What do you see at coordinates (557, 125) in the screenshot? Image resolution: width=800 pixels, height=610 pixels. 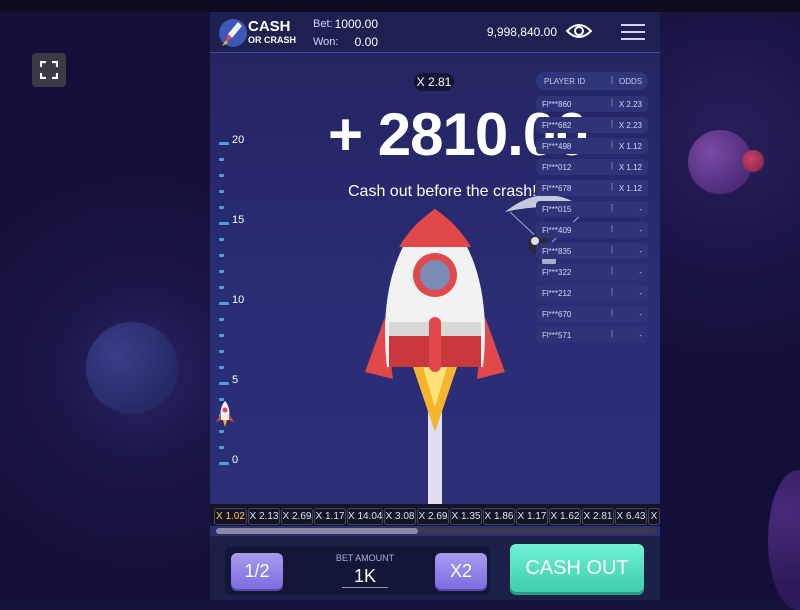 I see `player-id: Fl***682` at bounding box center [557, 125].